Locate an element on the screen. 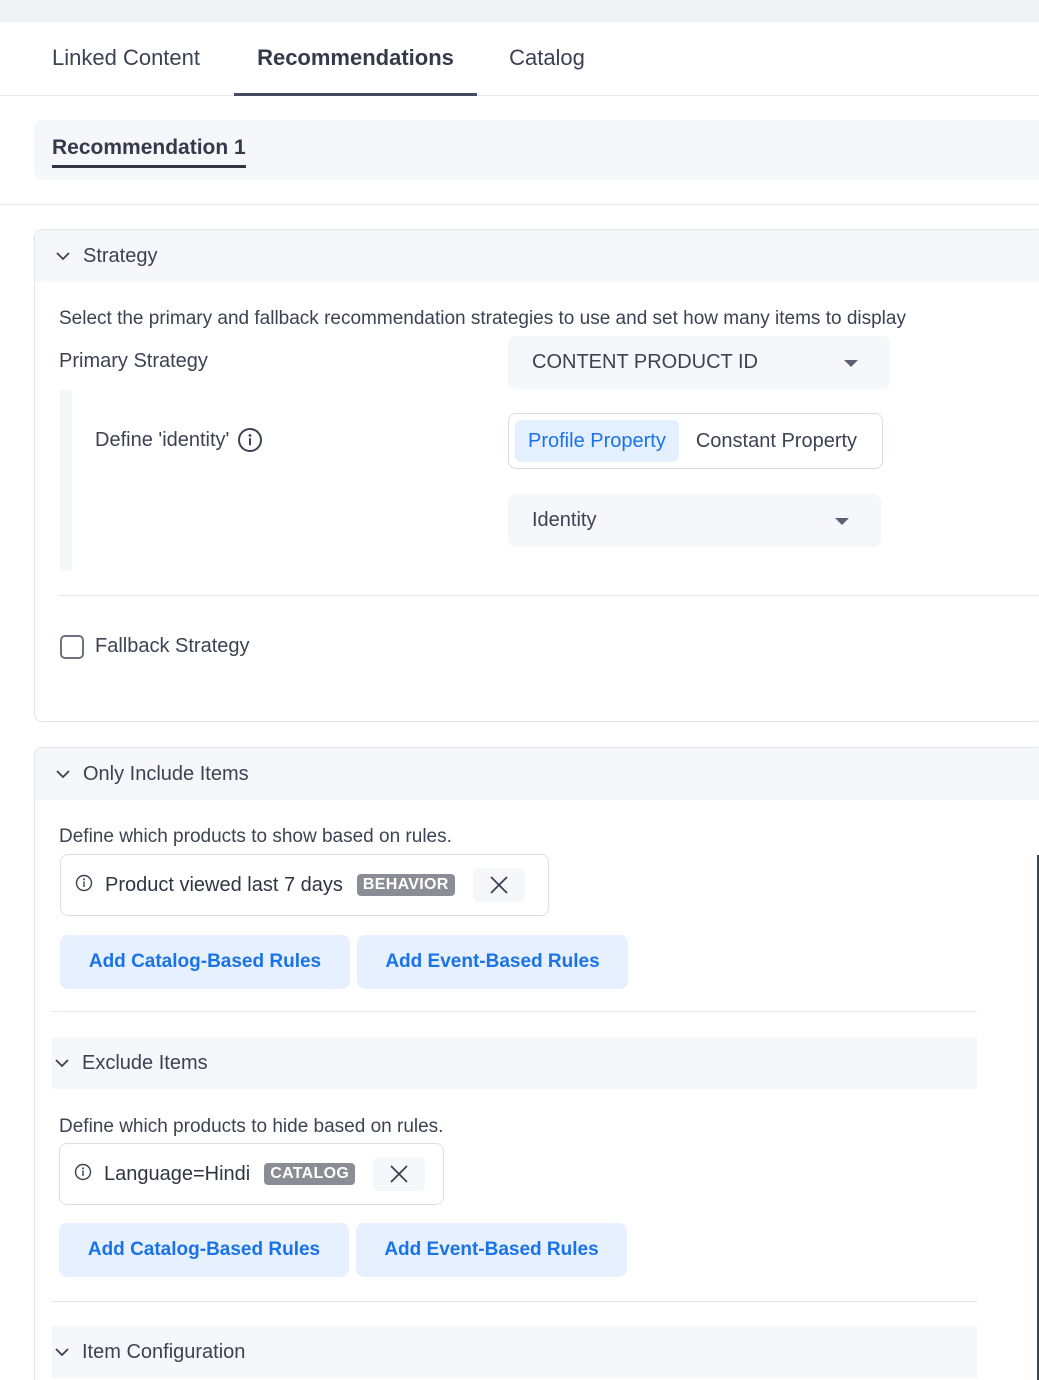 The height and width of the screenshot is (1380, 1039). item-config-title: Item Configuration is located at coordinates (164, 1351).